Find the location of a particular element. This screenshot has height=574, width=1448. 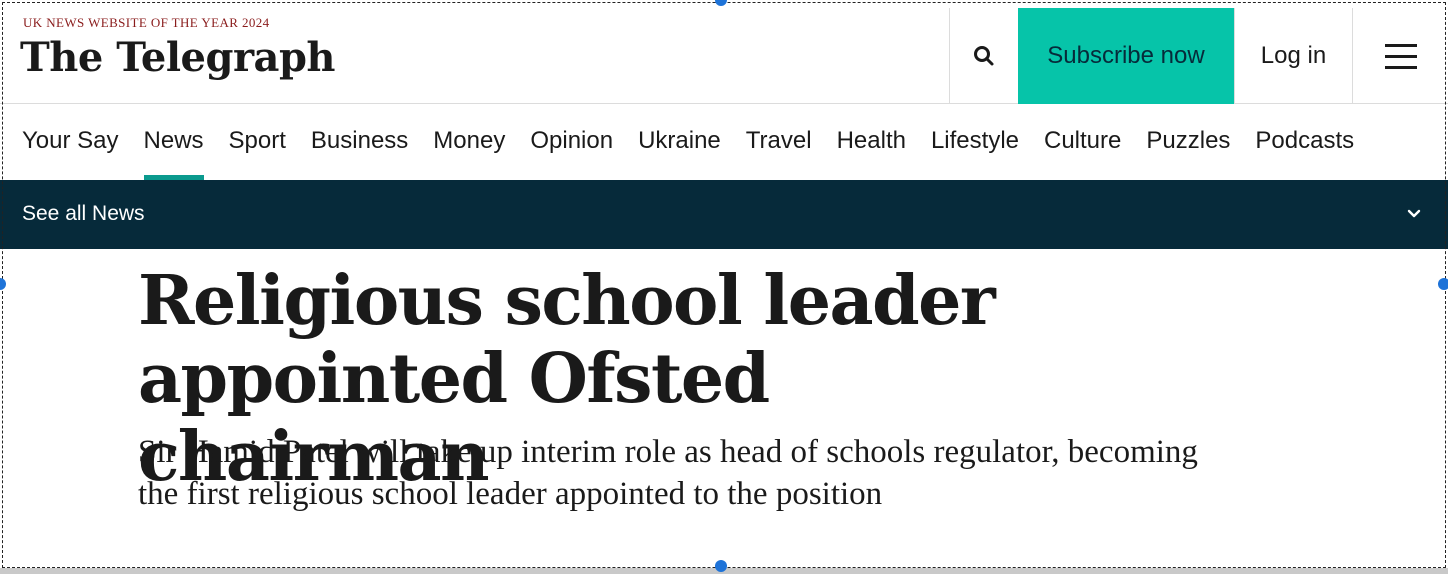

nav-item-culture: Culture is located at coordinates (1082, 142).